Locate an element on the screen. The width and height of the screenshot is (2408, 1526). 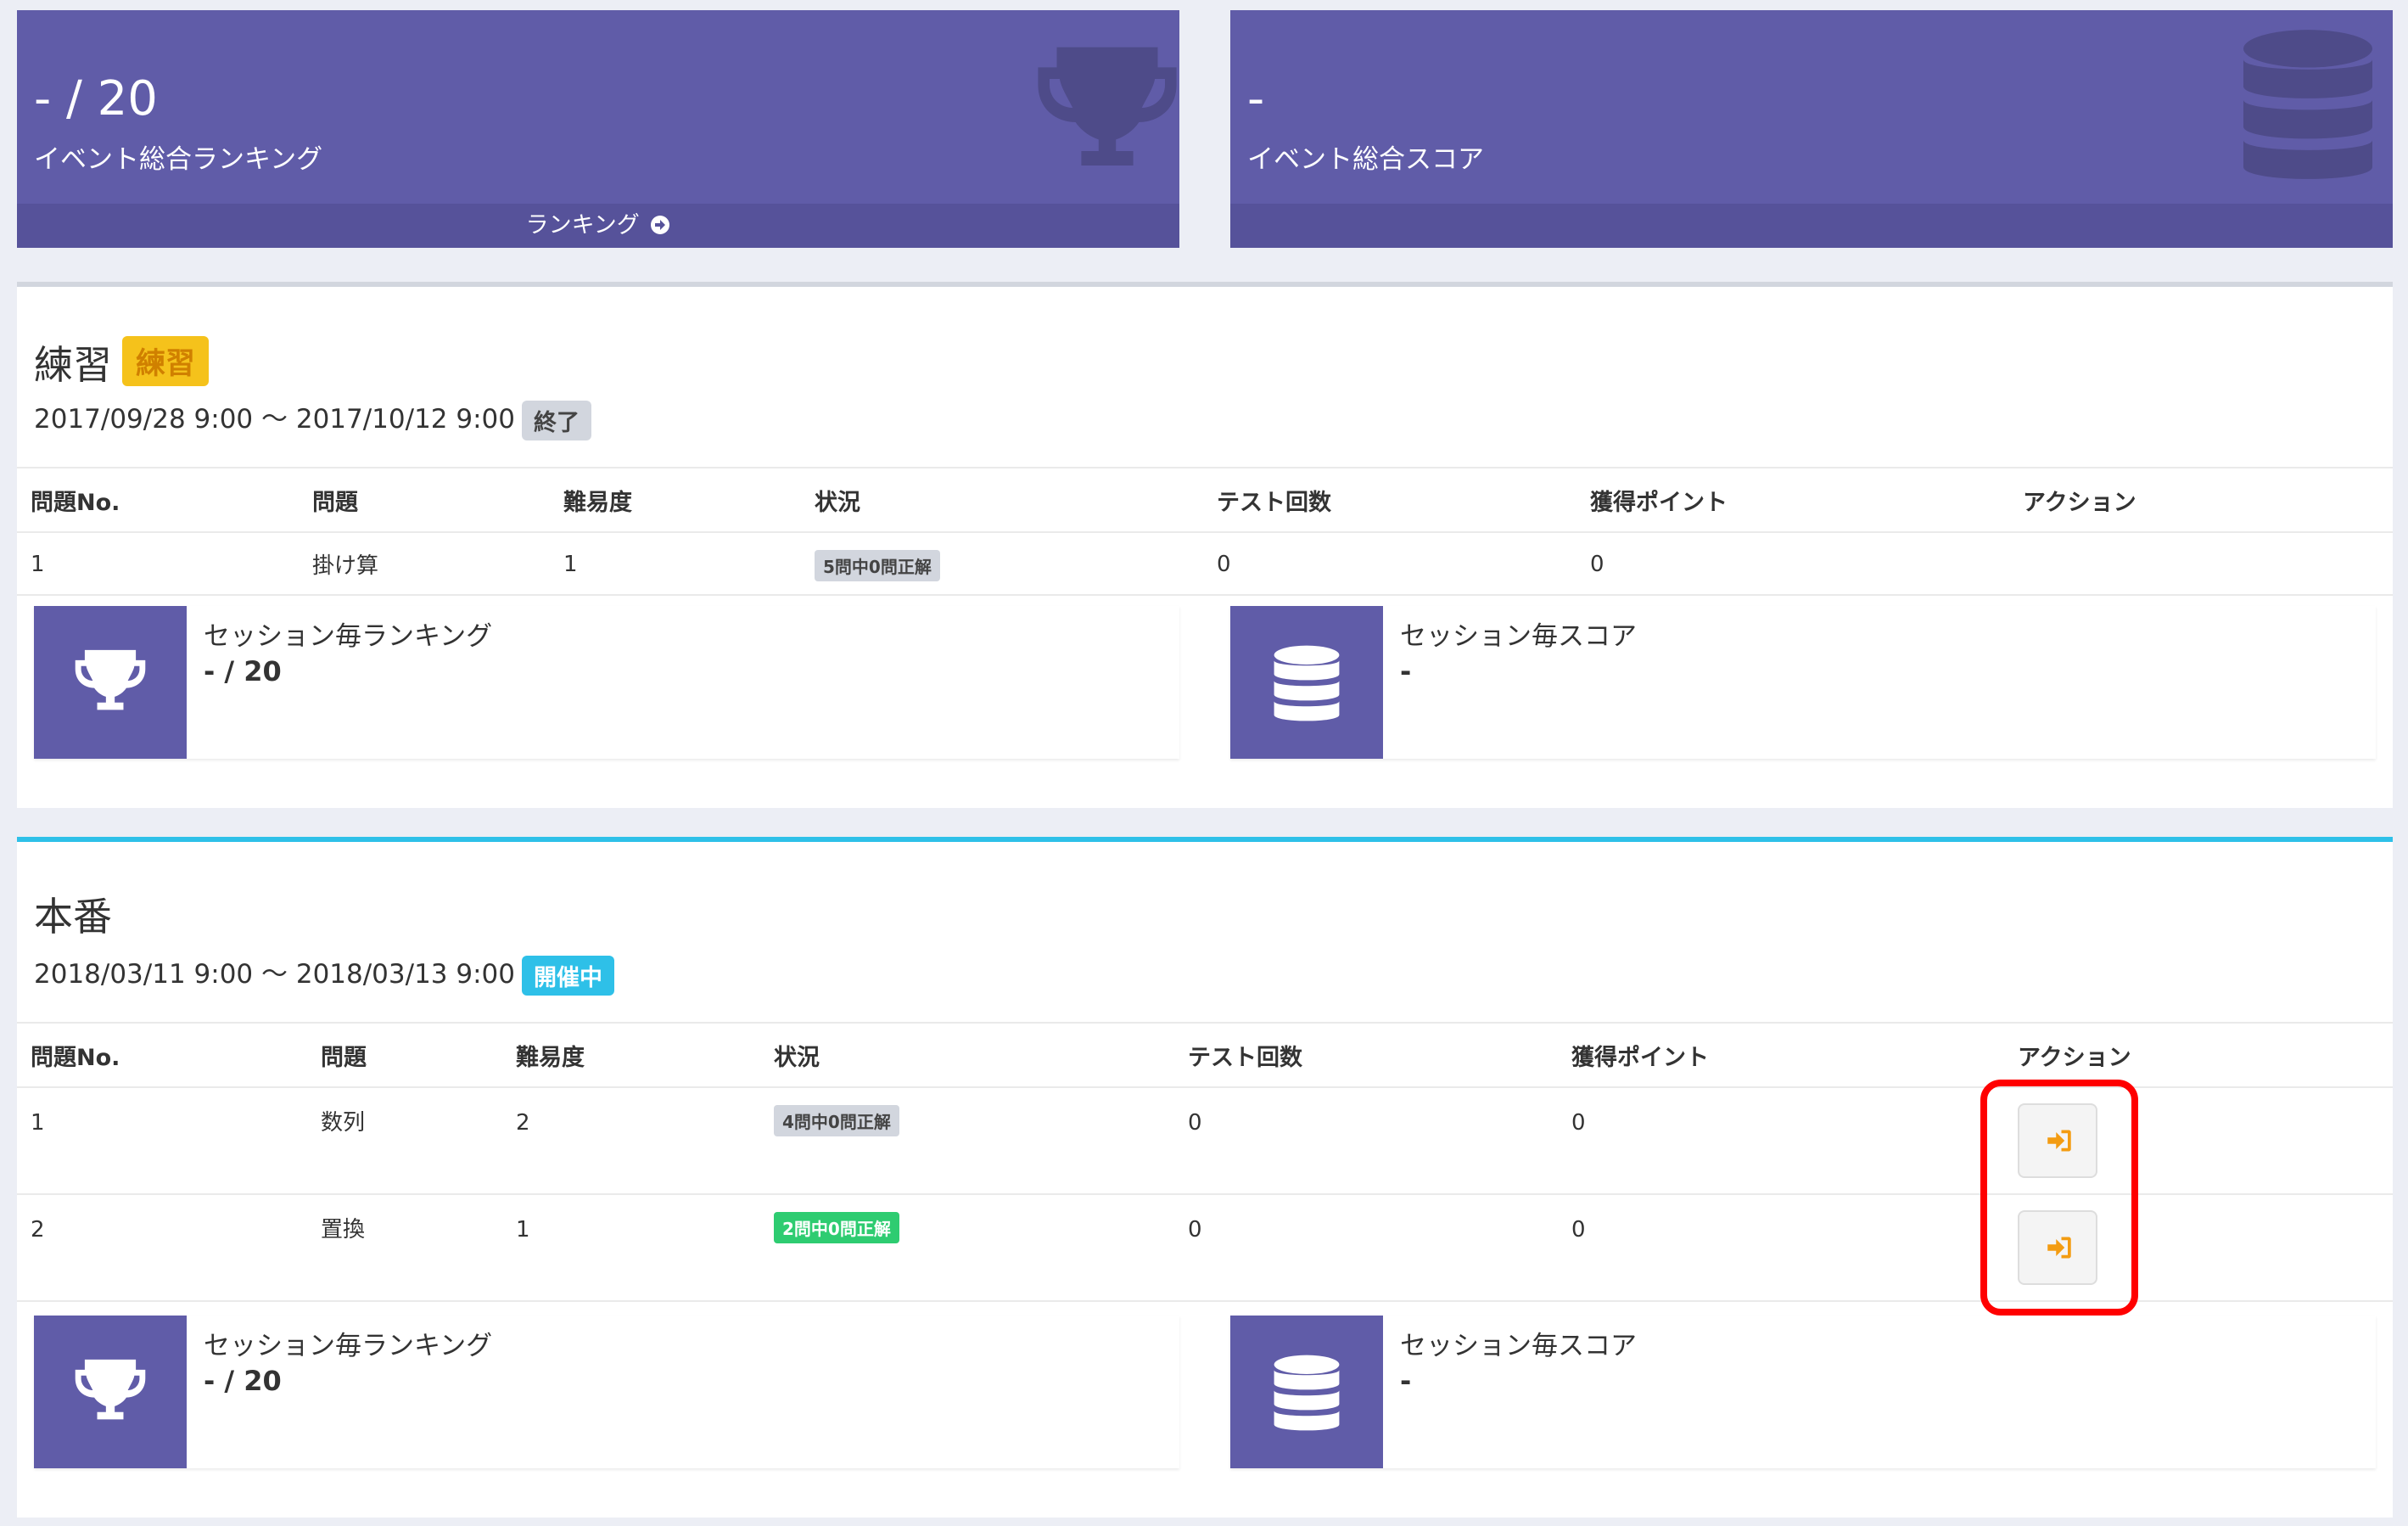
session-title-text: 本番 is located at coordinates (73, 917).